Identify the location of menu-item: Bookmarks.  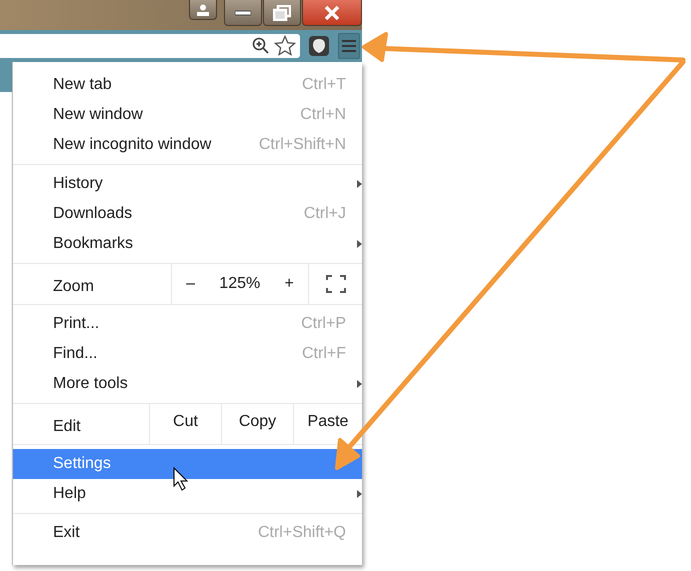
(187, 244).